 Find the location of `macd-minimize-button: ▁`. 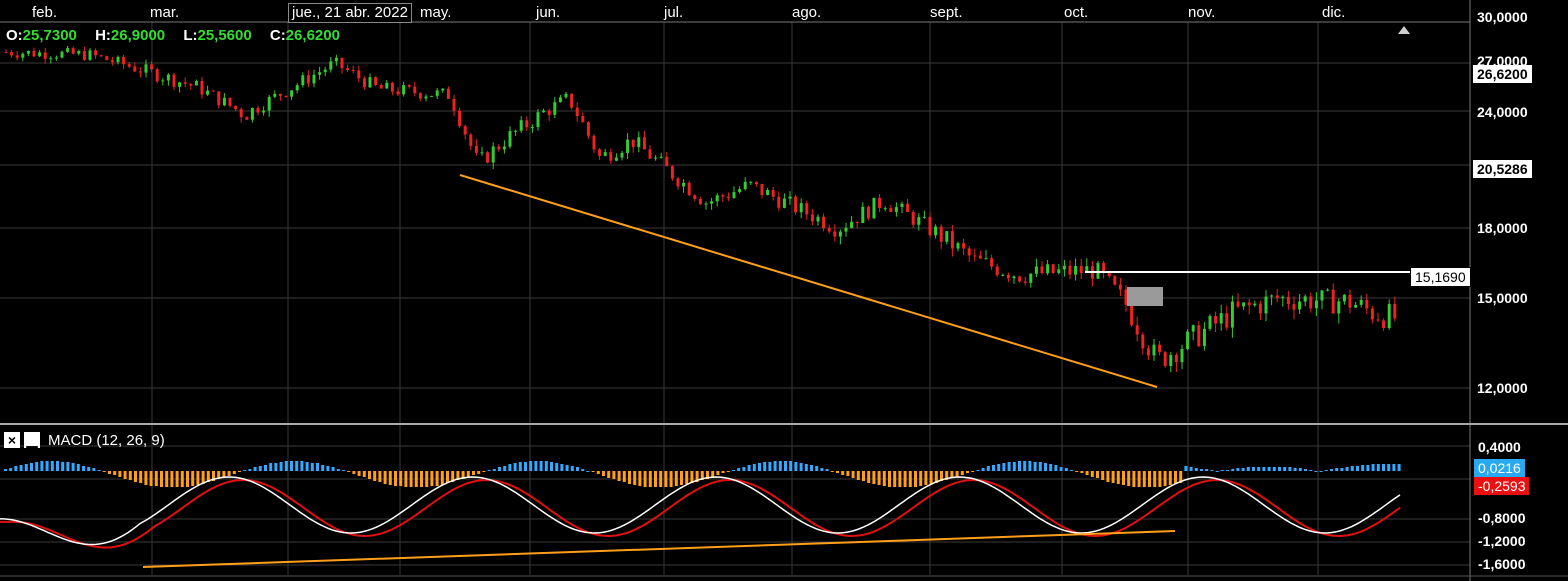

macd-minimize-button: ▁ is located at coordinates (32, 440).